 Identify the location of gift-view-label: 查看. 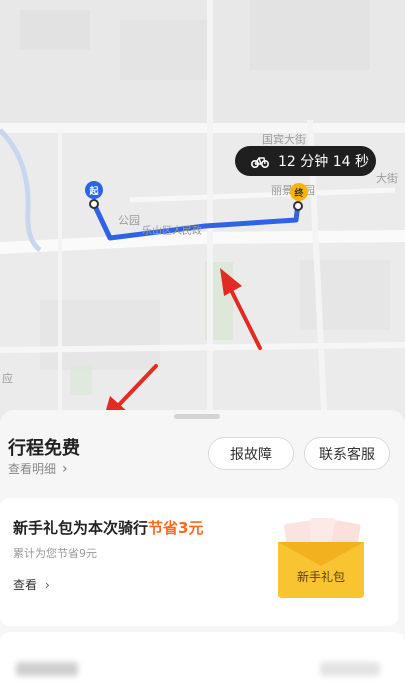
(25, 585).